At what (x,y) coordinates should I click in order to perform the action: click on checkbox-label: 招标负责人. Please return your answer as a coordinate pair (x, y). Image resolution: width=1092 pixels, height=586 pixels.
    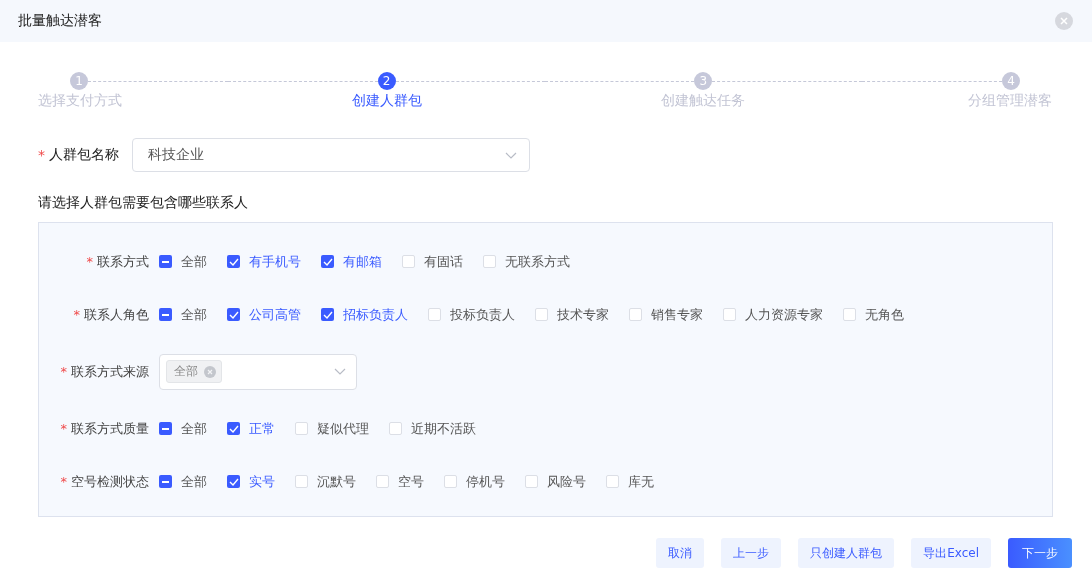
    Looking at the image, I should click on (375, 314).